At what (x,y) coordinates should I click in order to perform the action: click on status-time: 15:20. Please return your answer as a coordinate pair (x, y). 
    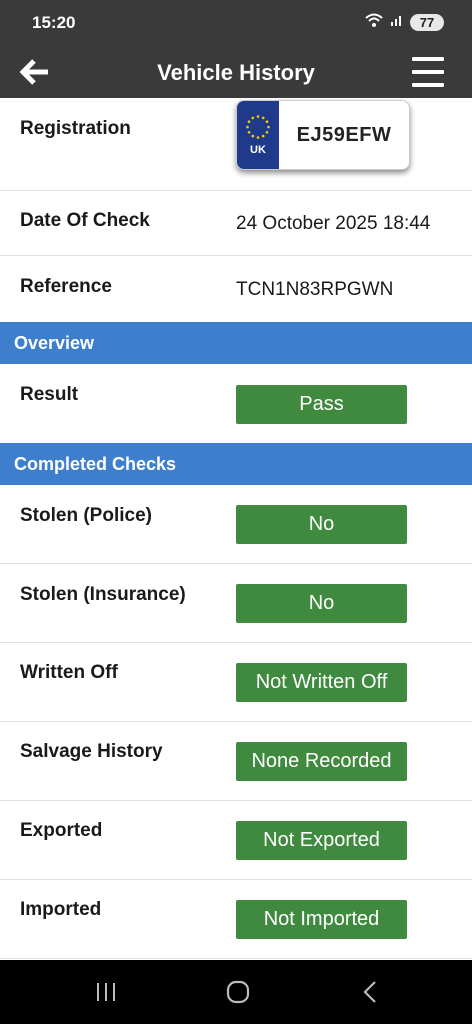
    Looking at the image, I should click on (54, 22).